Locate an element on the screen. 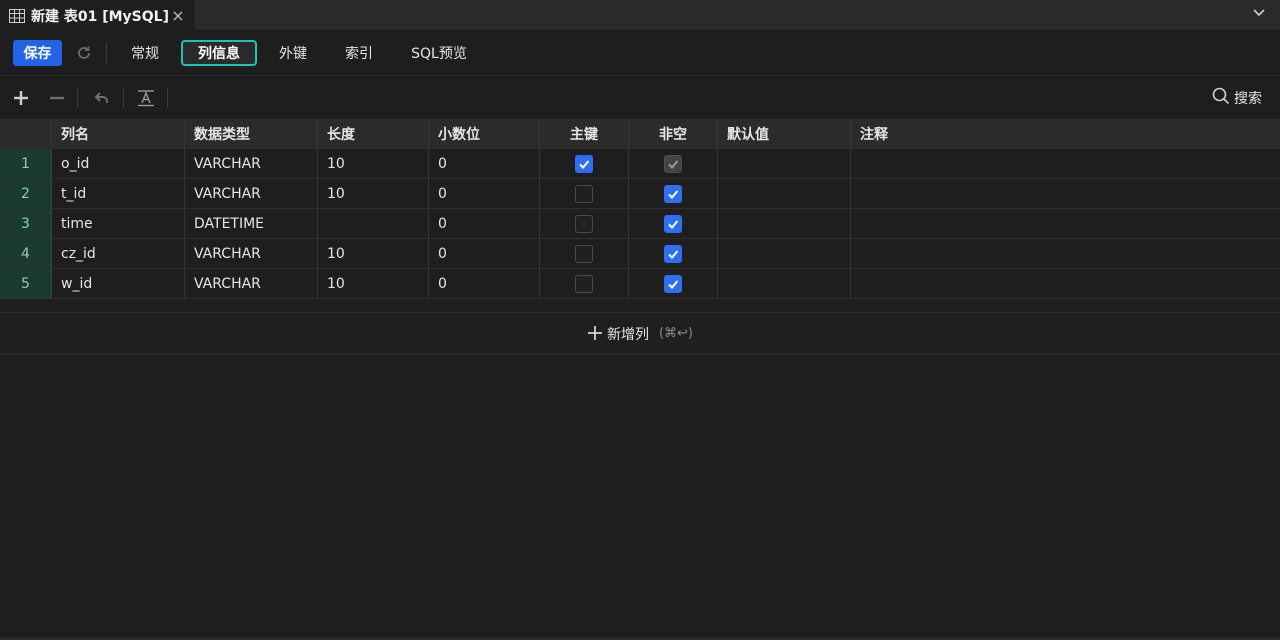  add-column-shortcut: (⌘↩) is located at coordinates (676, 333).